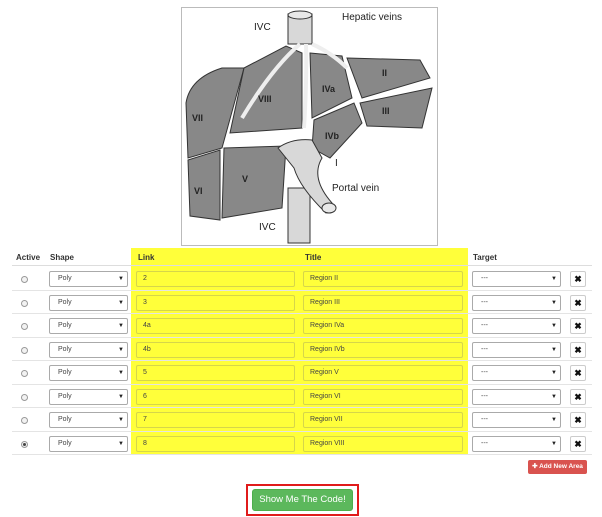  What do you see at coordinates (383, 396) in the screenshot?
I see `title-input: Region VI` at bounding box center [383, 396].